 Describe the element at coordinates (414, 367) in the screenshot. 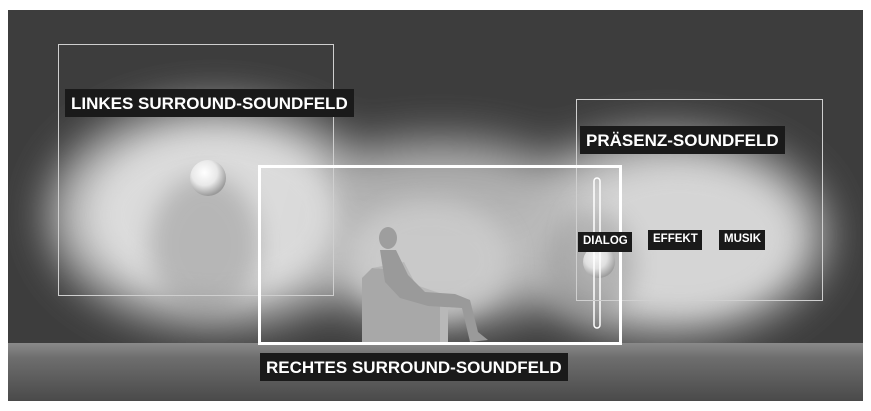

I see `right-surround-label: RECHTES SURROUND-SOUNDFELD` at that location.